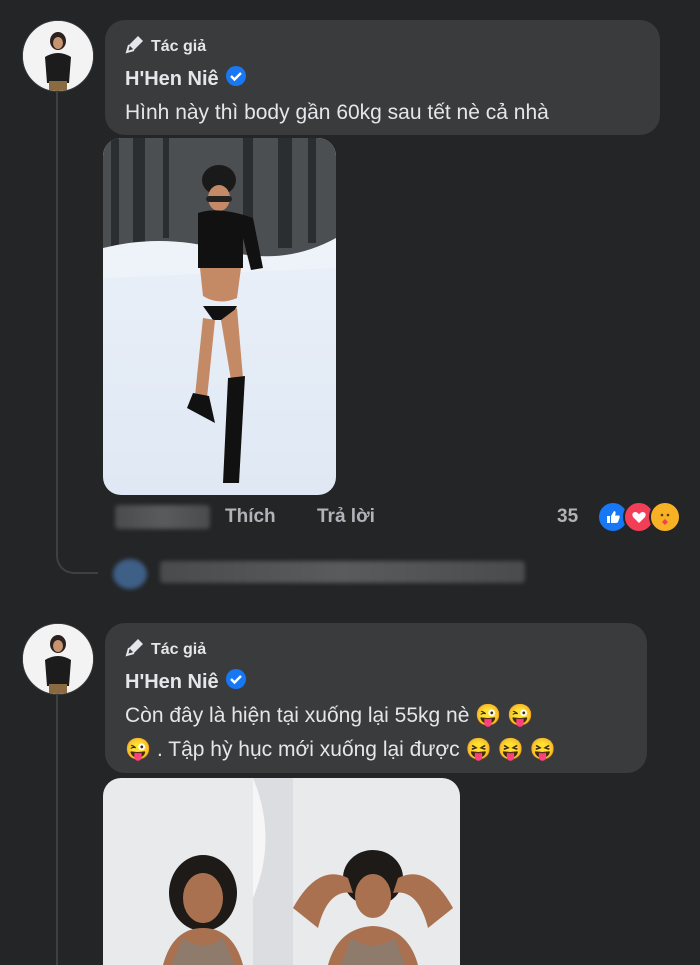 The image size is (700, 965). I want to click on reply-preview, so click(317, 572).